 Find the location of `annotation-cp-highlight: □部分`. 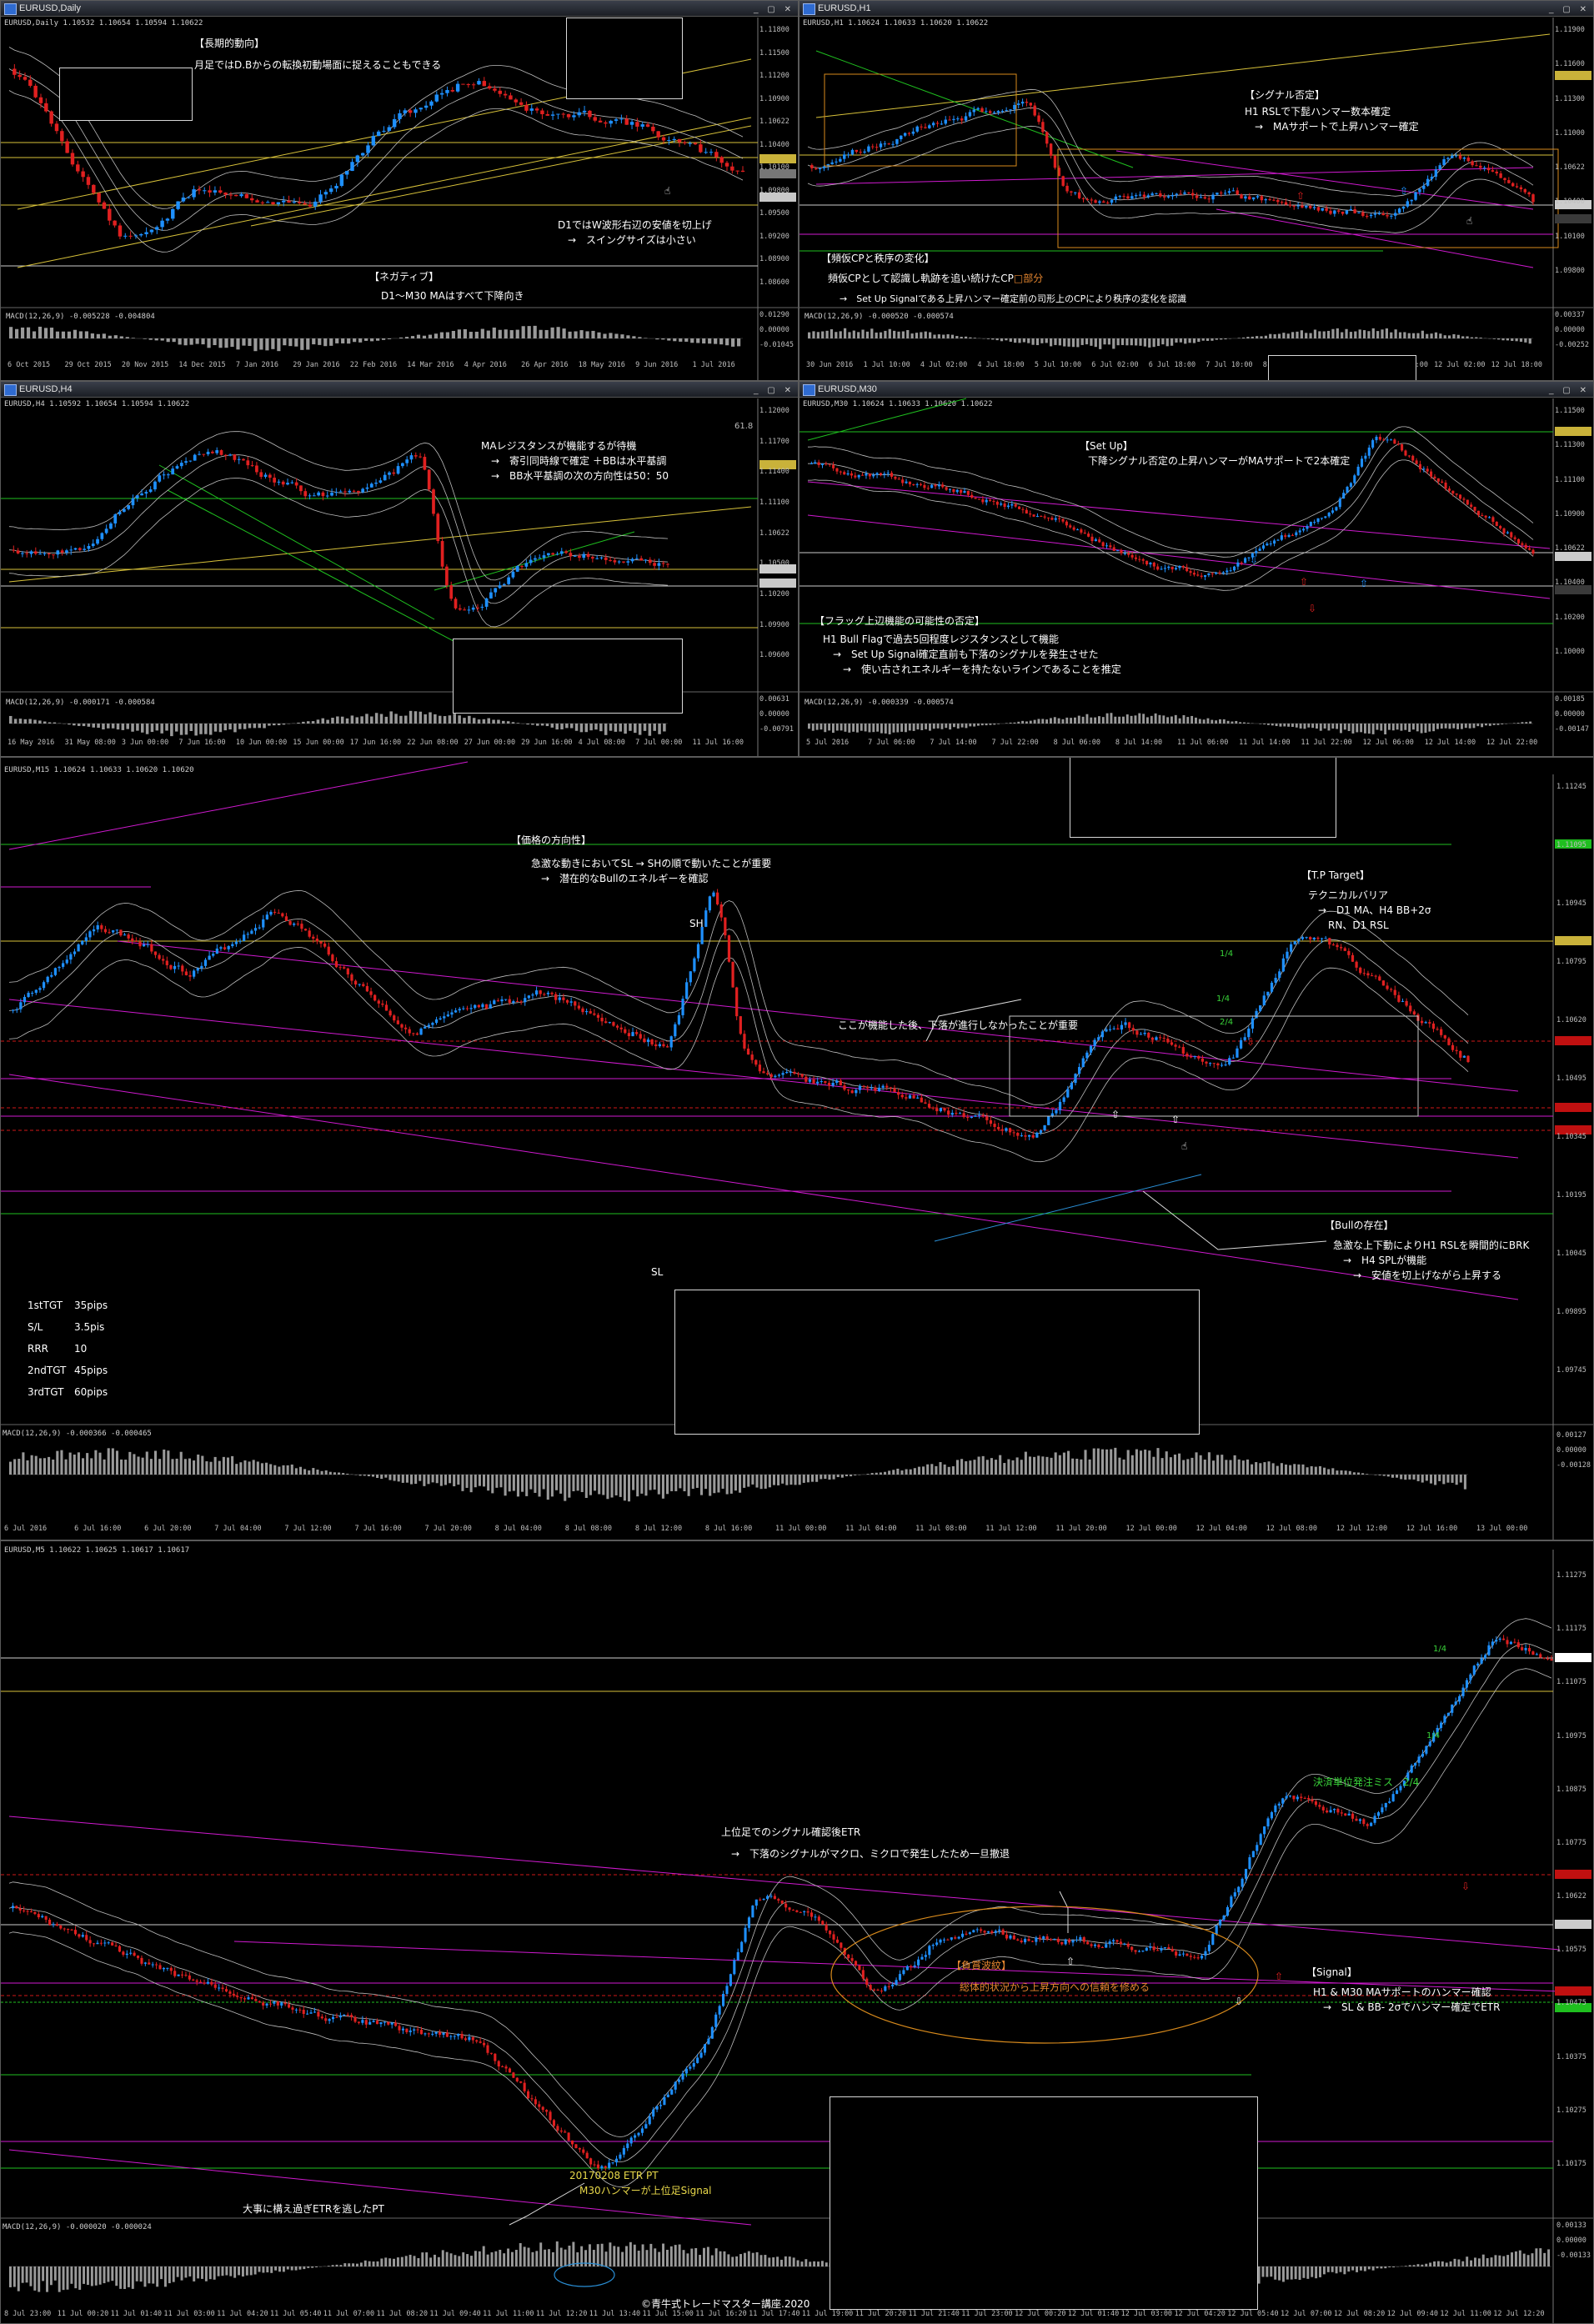

annotation-cp-highlight: □部分 is located at coordinates (1028, 279).